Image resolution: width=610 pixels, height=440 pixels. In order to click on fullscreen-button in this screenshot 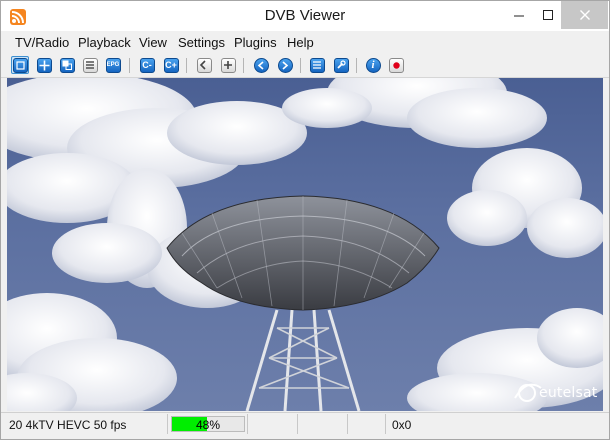, I will do `click(20, 65)`.